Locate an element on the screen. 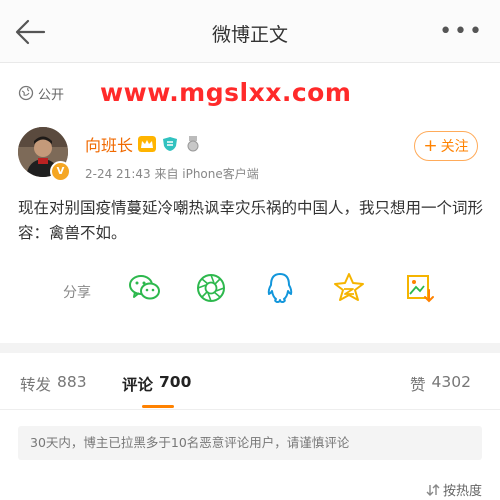 Image resolution: width=500 pixels, height=500 pixels. moments-icon is located at coordinates (211, 288).